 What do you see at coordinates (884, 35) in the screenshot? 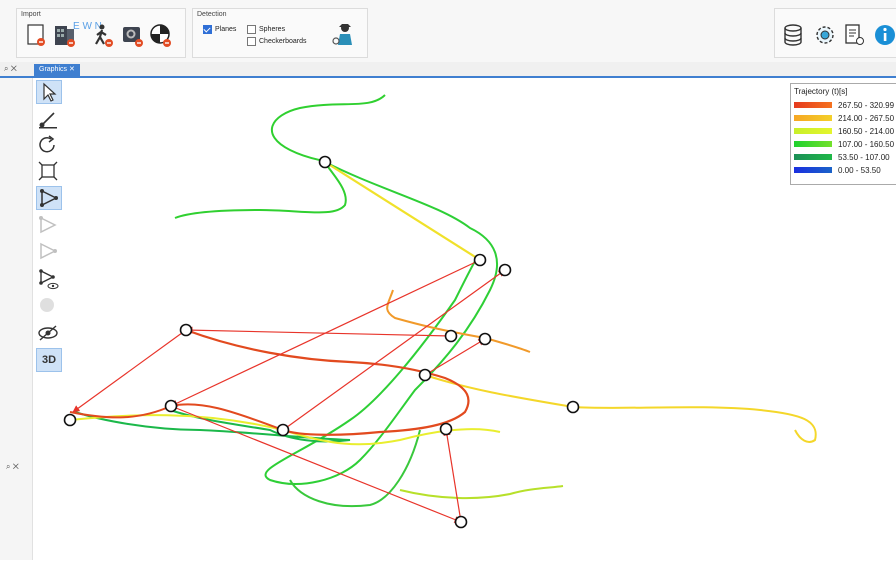
I see `info-icon` at bounding box center [884, 35].